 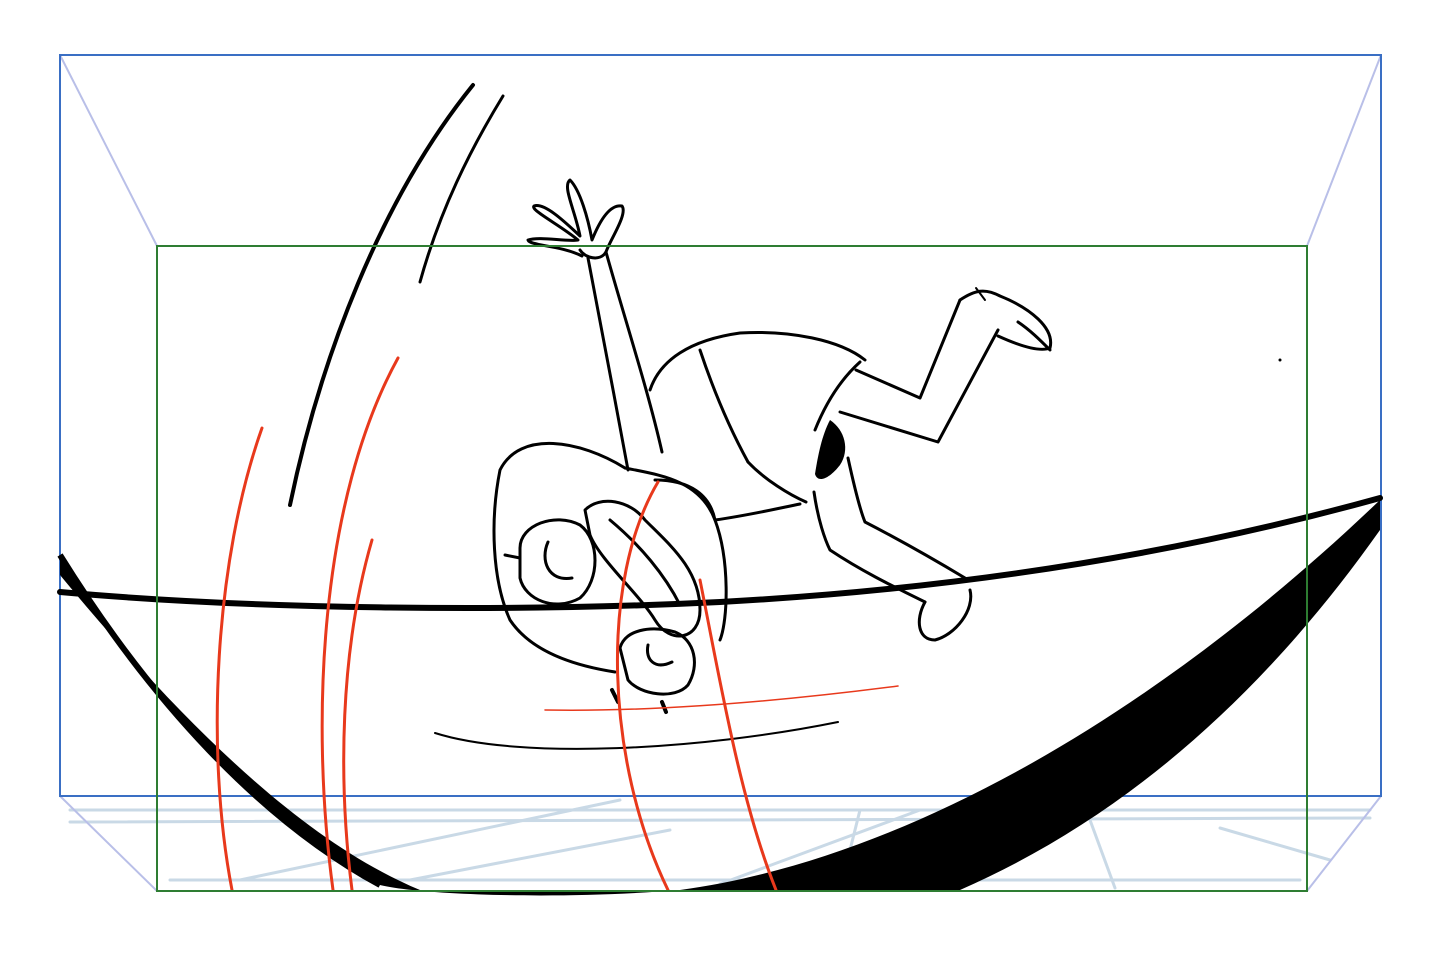 I want to click on ink-dot, so click(x=1280, y=360).